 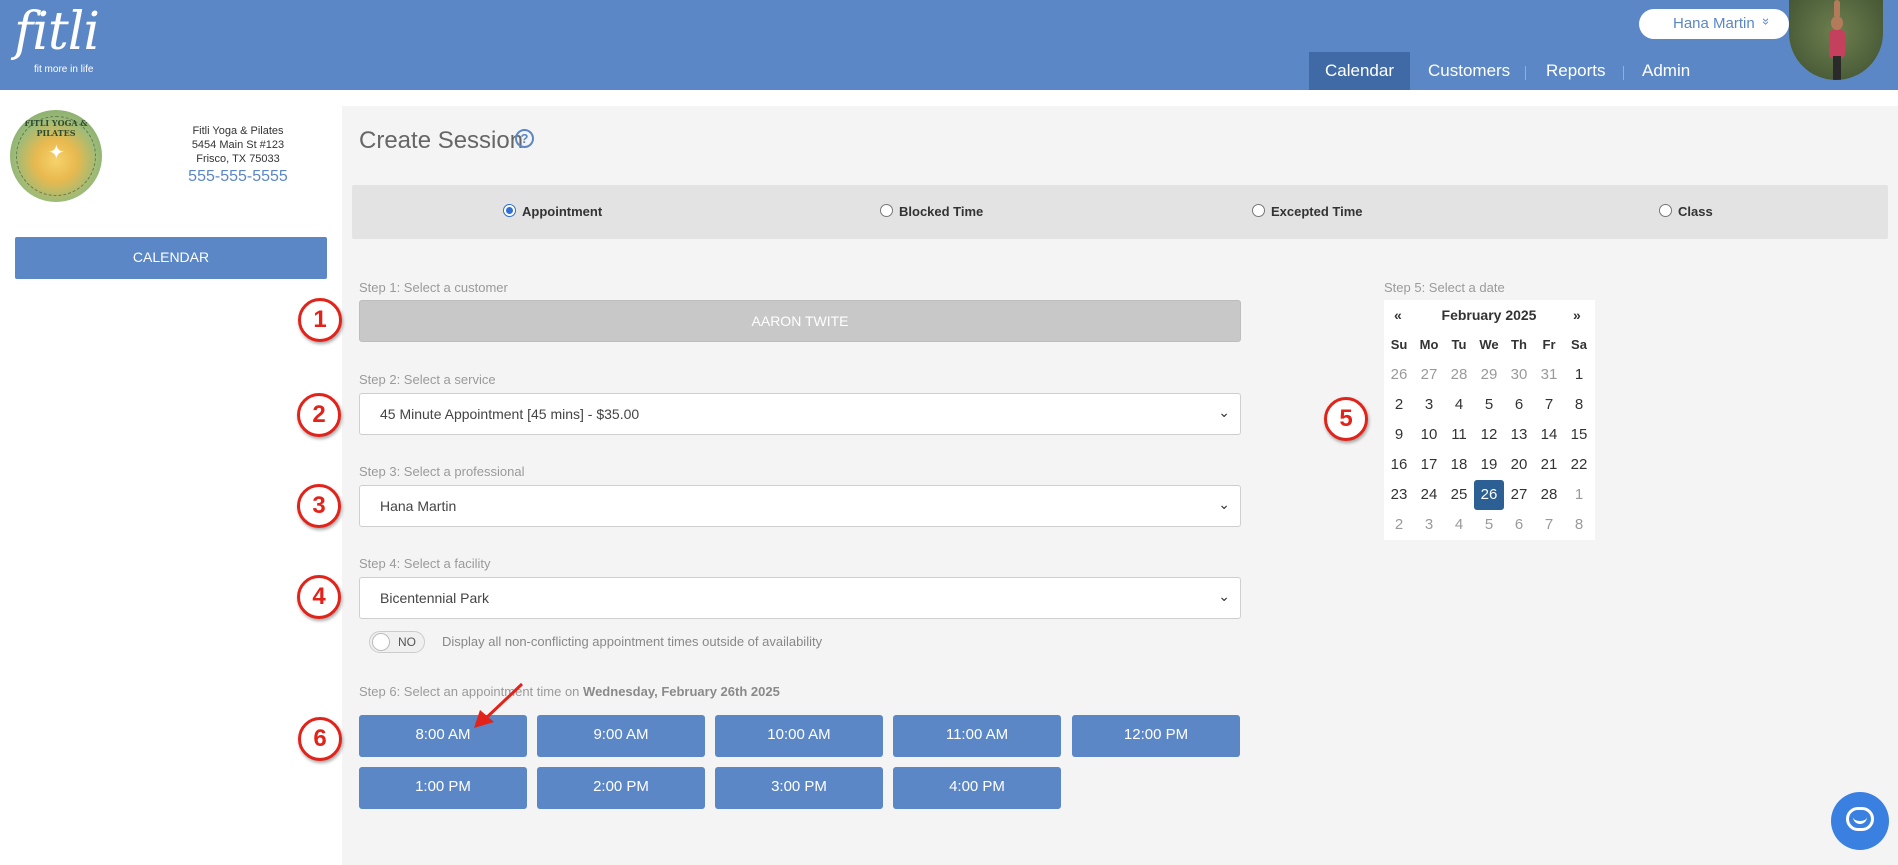 I want to click on step4-label: Step 4: Select a facility, so click(x=425, y=563).